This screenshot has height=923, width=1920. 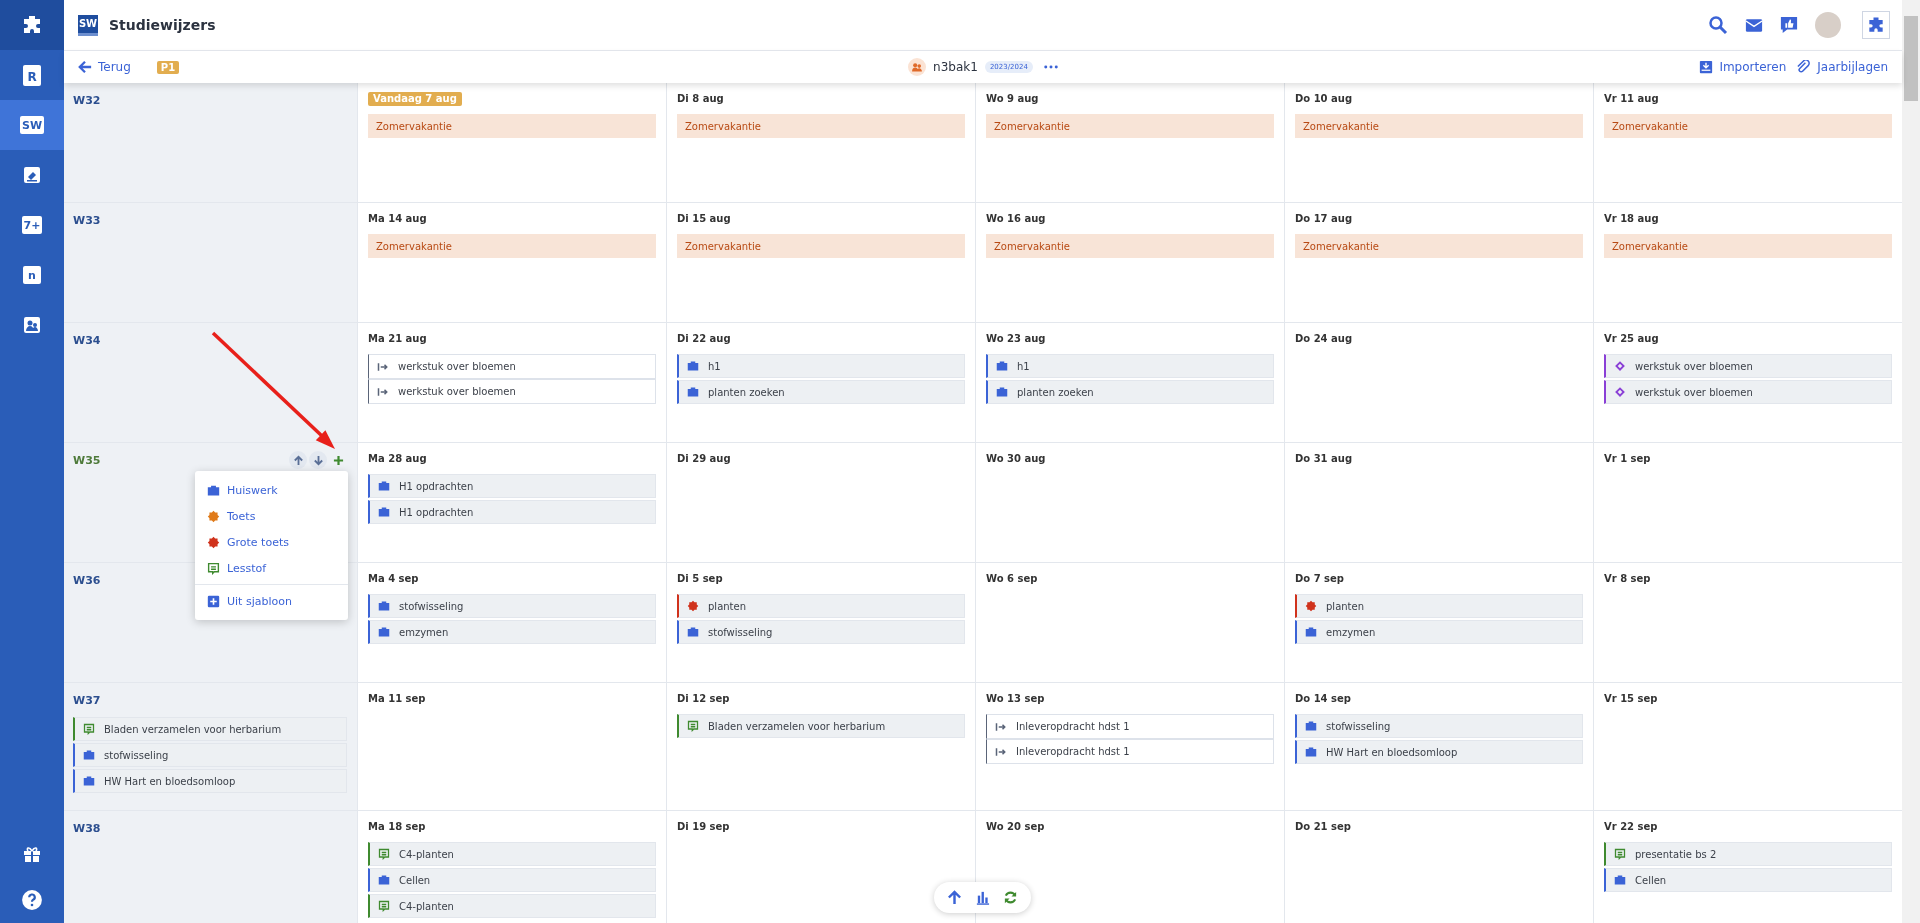 What do you see at coordinates (1319, 579) in the screenshot?
I see `day-label: Do 7 sep` at bounding box center [1319, 579].